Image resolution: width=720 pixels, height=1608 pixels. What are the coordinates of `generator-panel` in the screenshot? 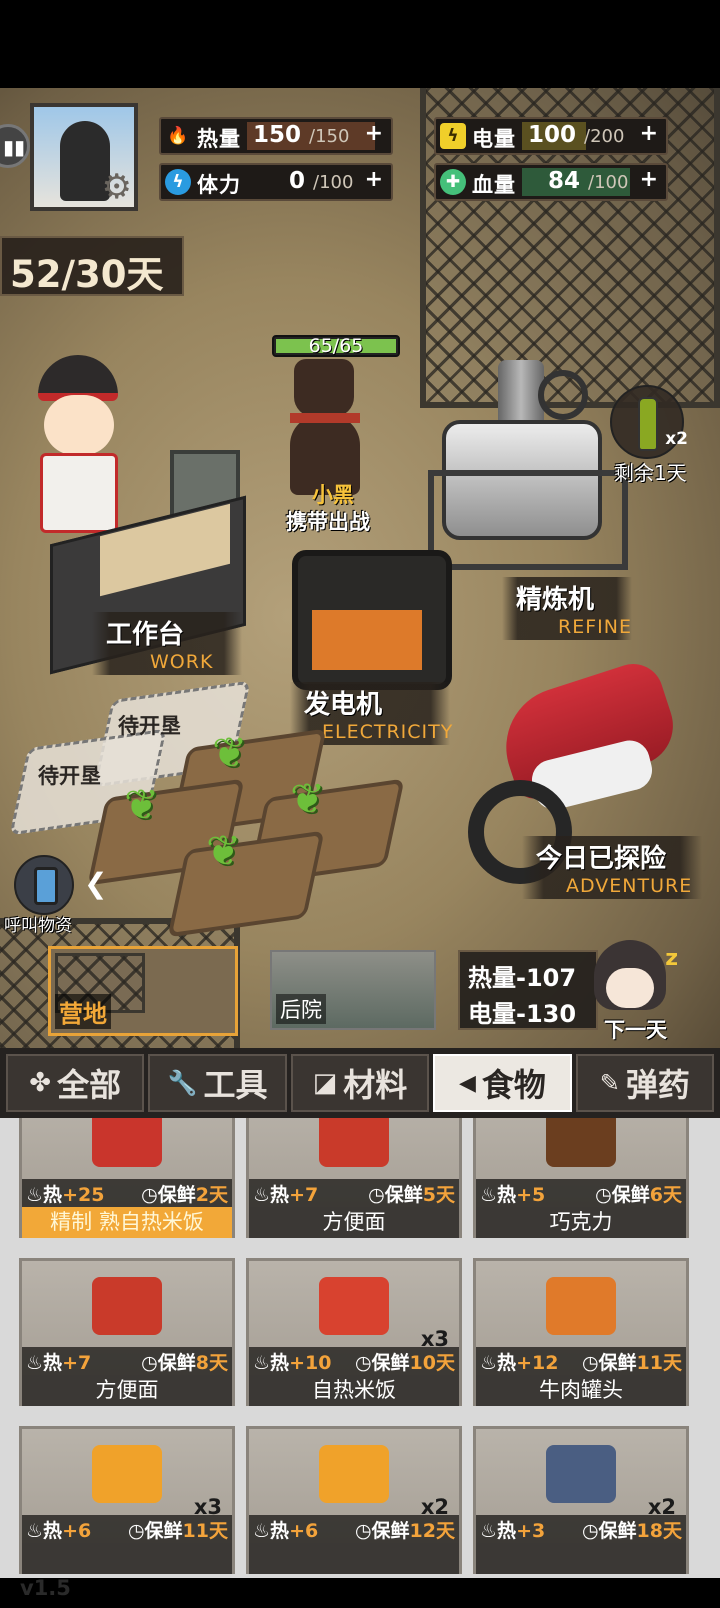 It's located at (367, 640).